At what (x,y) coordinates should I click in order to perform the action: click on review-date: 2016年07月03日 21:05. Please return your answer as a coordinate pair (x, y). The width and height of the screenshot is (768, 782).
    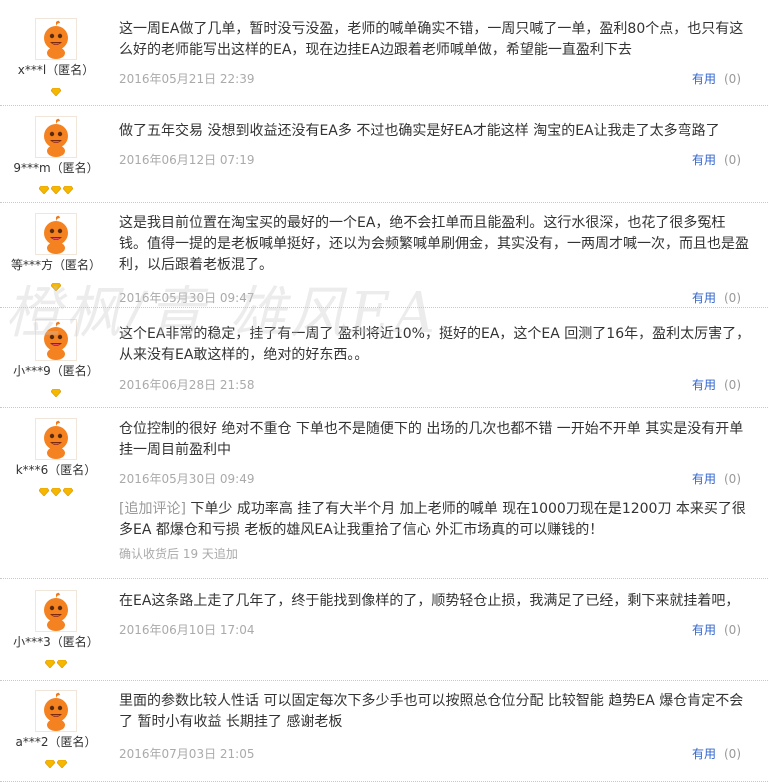
    Looking at the image, I should click on (187, 754).